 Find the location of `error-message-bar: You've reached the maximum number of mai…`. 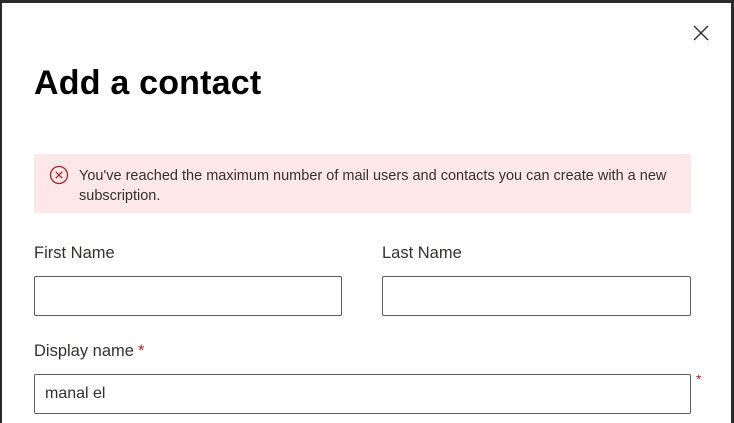

error-message-bar: You've reached the maximum number of mai… is located at coordinates (362, 183).